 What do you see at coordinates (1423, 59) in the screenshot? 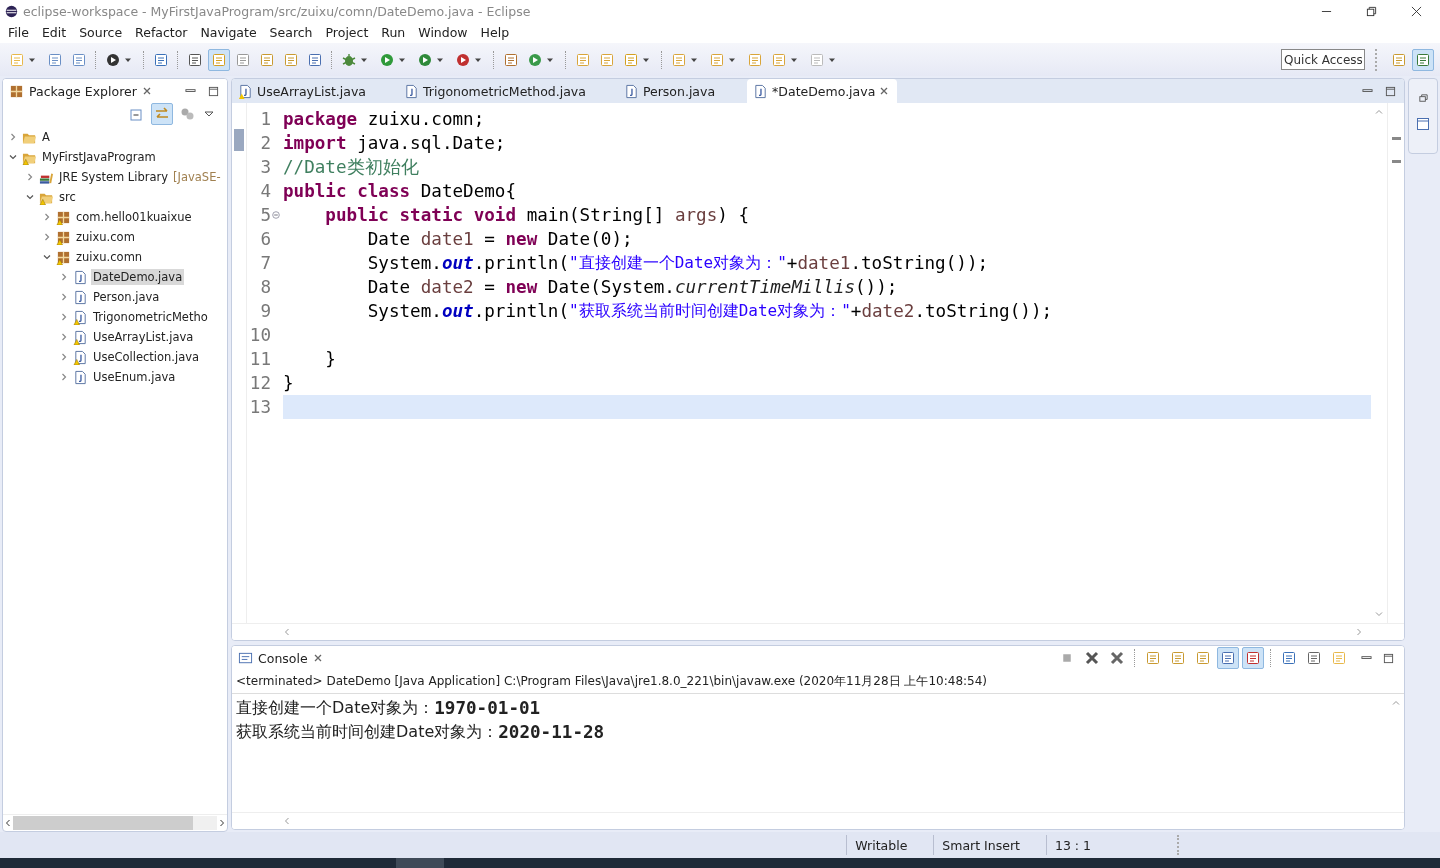
I see `perspective-button` at bounding box center [1423, 59].